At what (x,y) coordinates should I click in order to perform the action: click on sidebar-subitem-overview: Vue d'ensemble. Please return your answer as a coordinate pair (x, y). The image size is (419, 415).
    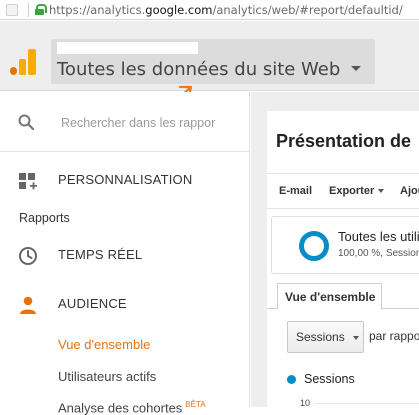
    Looking at the image, I should click on (104, 344).